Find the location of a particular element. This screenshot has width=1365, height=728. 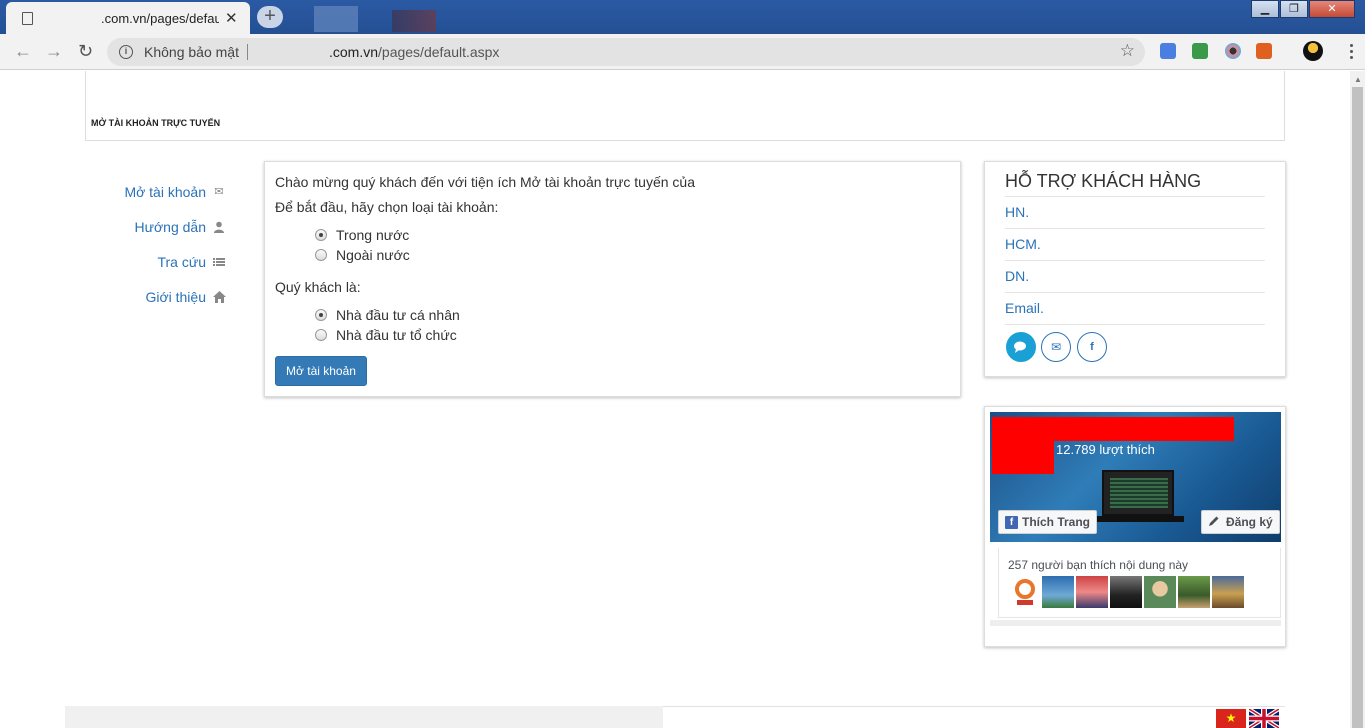

radio-label: Ngoài nước is located at coordinates (373, 255).